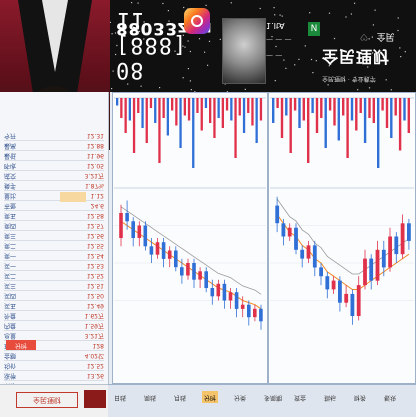  I want to click on period-tab: 周线, so click(150, 397).